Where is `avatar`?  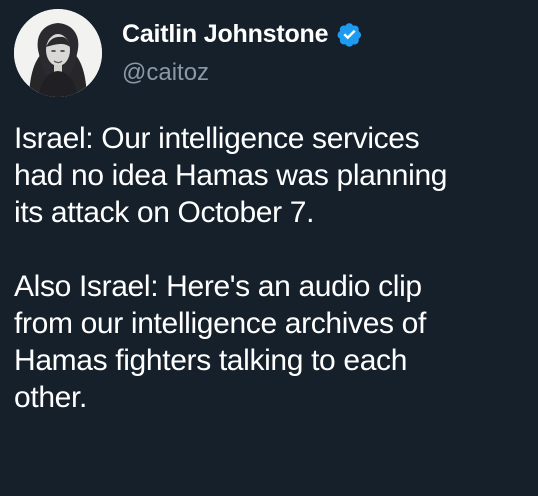
avatar is located at coordinates (58, 53).